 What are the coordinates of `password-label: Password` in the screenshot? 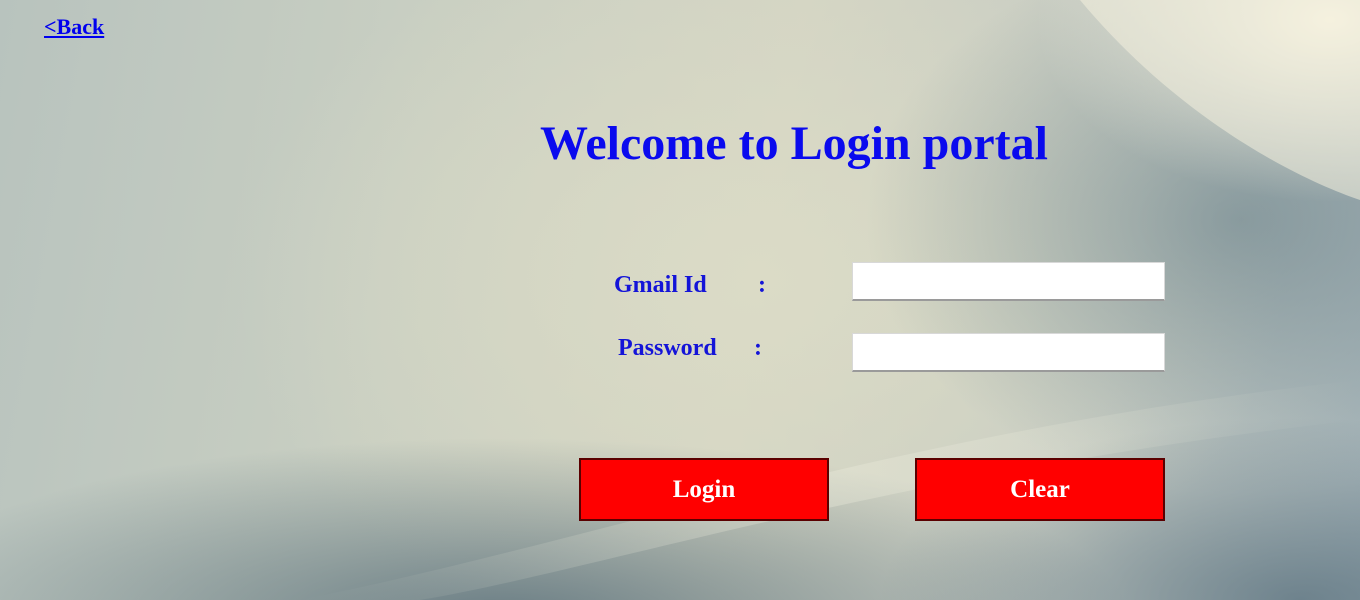 It's located at (667, 348).